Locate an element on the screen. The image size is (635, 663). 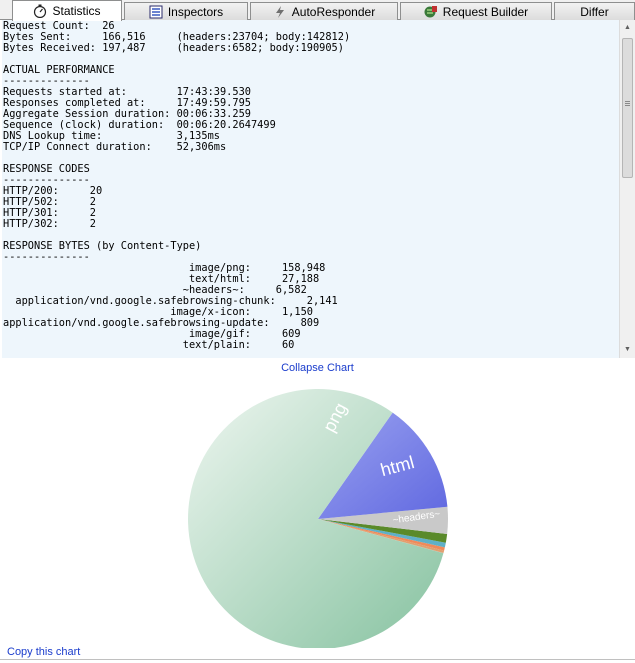
tab-inspectors: Inspectors is located at coordinates (186, 11).